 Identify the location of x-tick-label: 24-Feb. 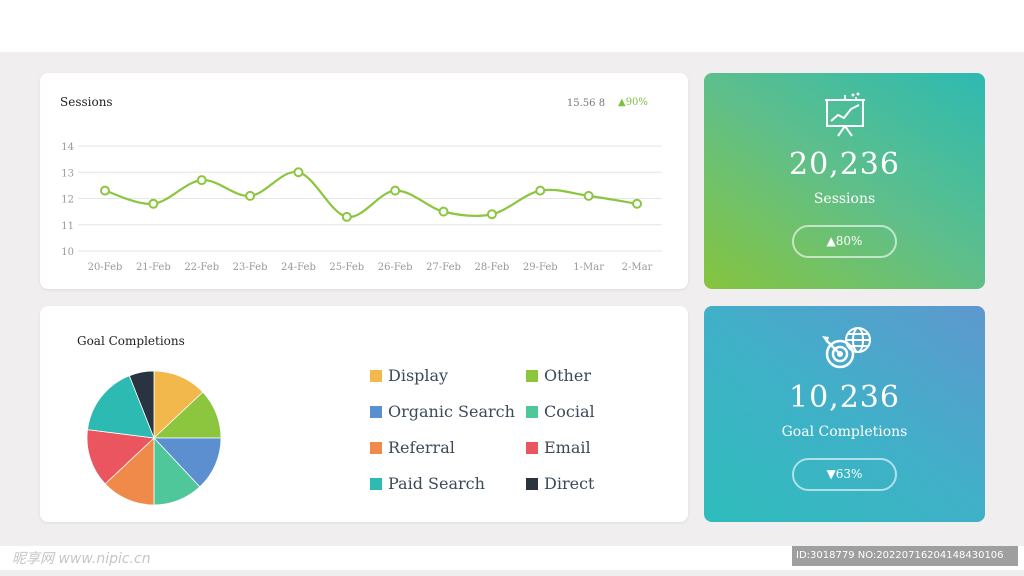
(298, 267).